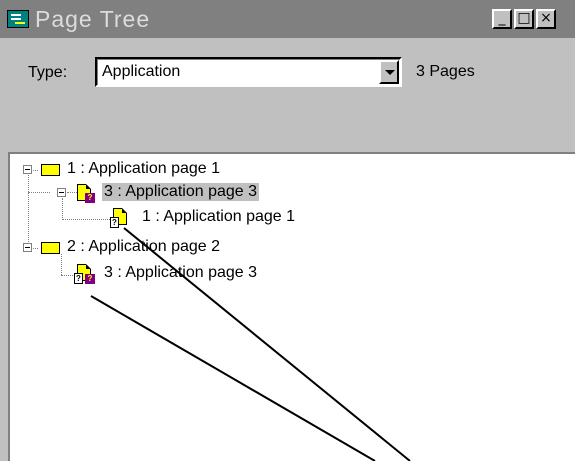 The width and height of the screenshot is (575, 461). What do you see at coordinates (502, 19) in the screenshot?
I see `minimize-button: _` at bounding box center [502, 19].